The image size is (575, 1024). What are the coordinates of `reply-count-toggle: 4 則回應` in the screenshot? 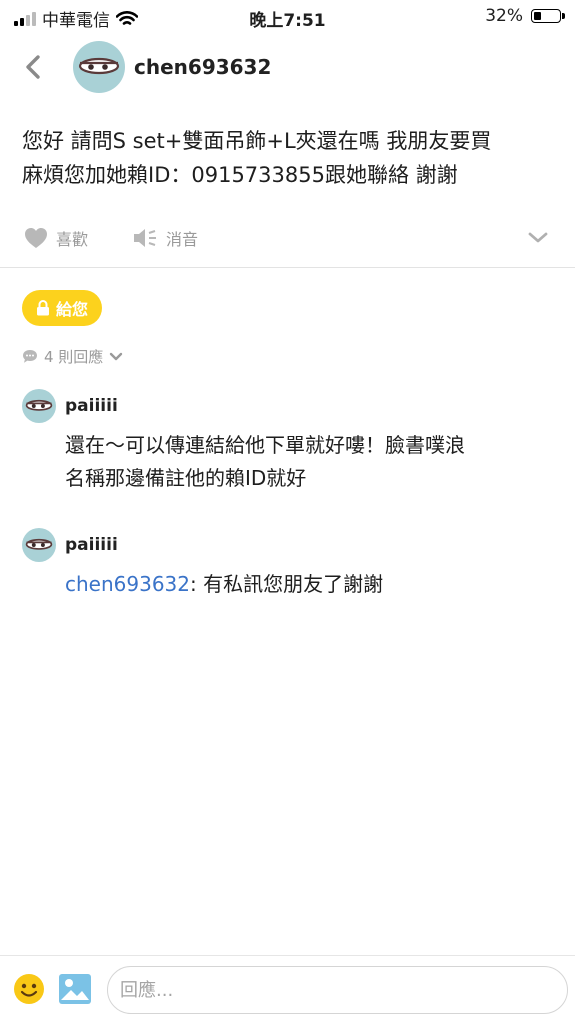 It's located at (72, 356).